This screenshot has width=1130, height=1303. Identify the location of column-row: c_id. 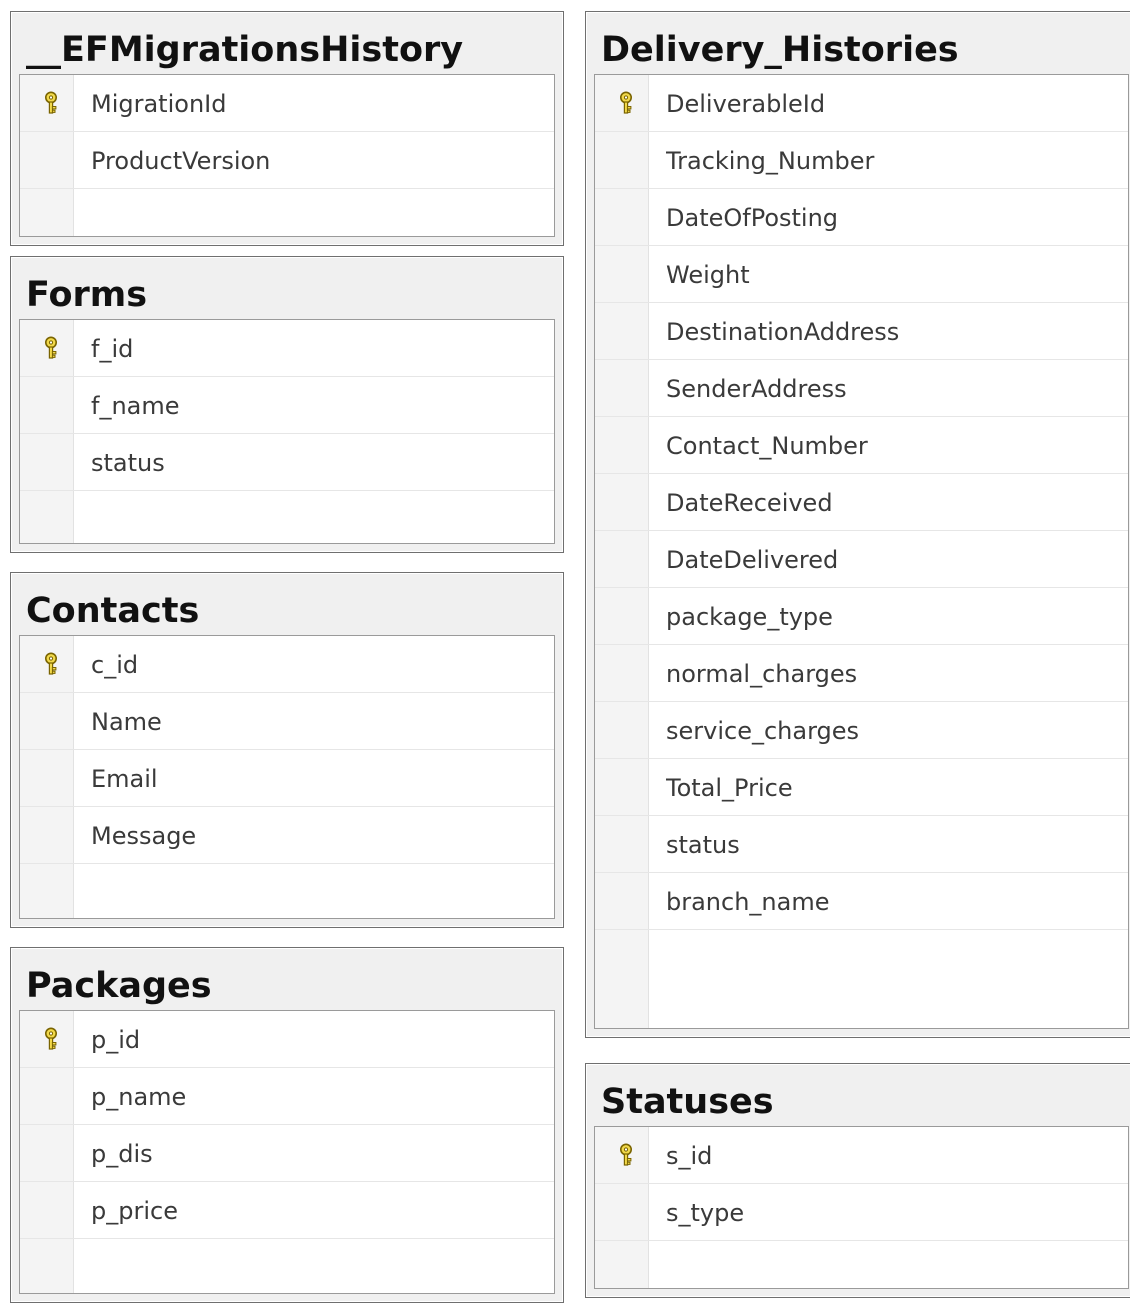
(287, 664).